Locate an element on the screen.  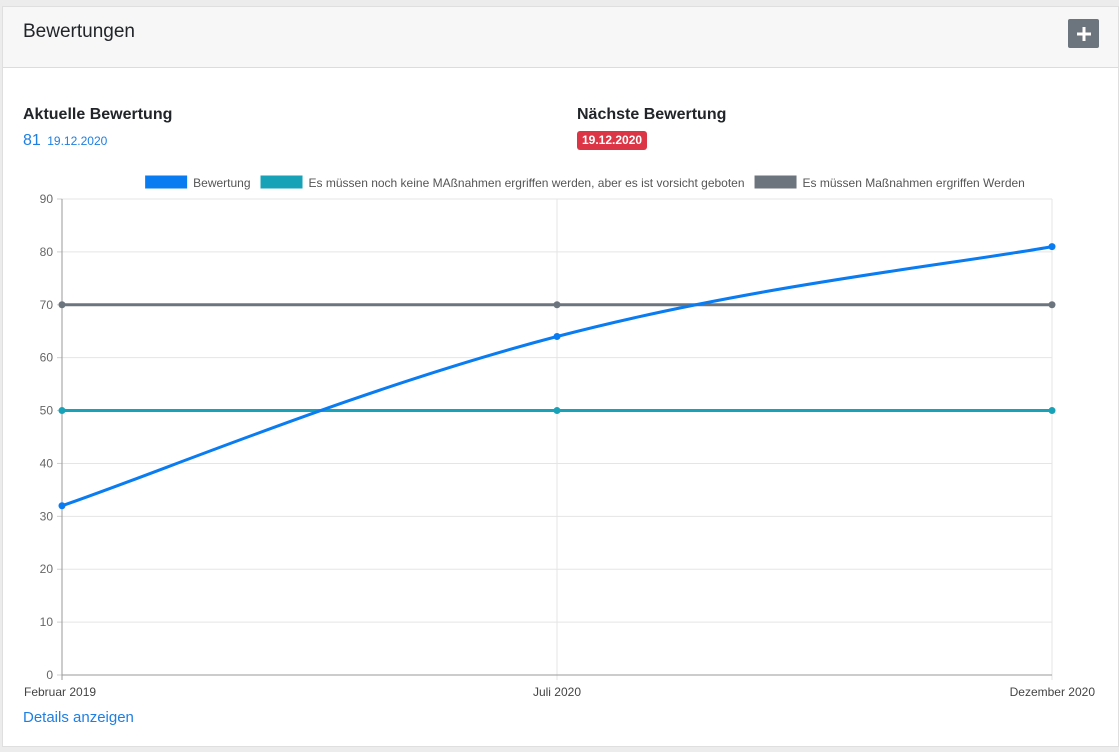
legend-item: Bewertung is located at coordinates (198, 183).